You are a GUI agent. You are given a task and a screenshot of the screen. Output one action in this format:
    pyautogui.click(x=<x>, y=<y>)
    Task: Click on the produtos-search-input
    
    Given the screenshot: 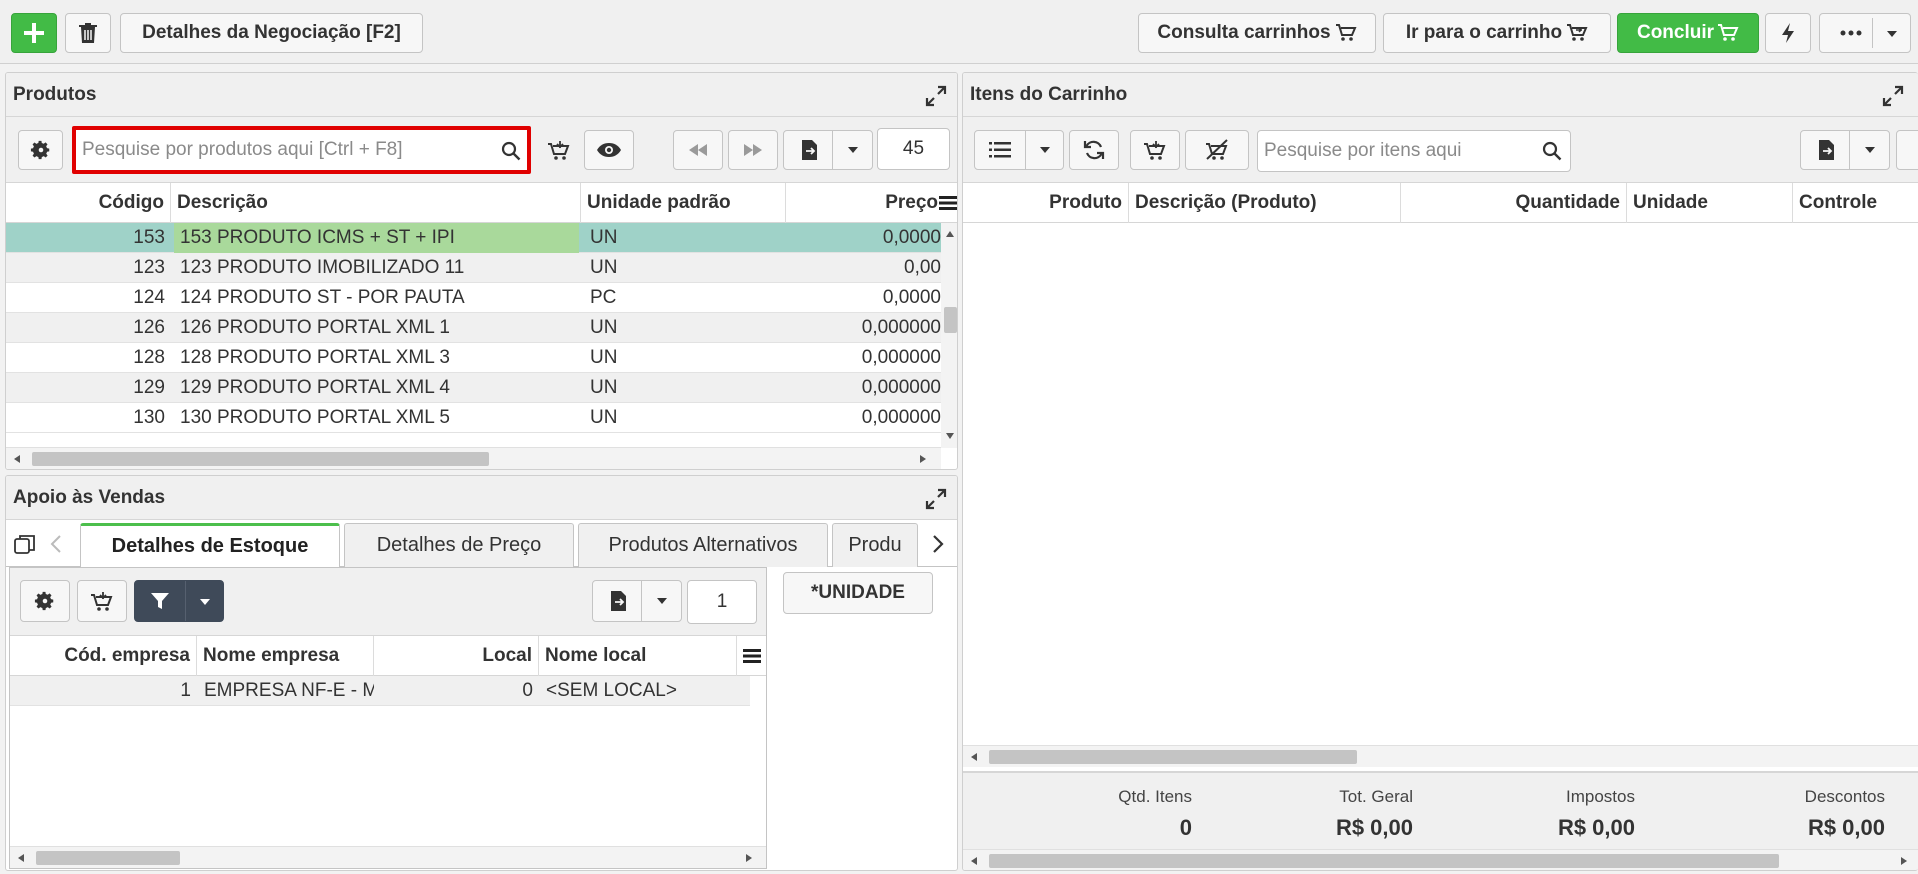 What is the action you would take?
    pyautogui.click(x=287, y=150)
    